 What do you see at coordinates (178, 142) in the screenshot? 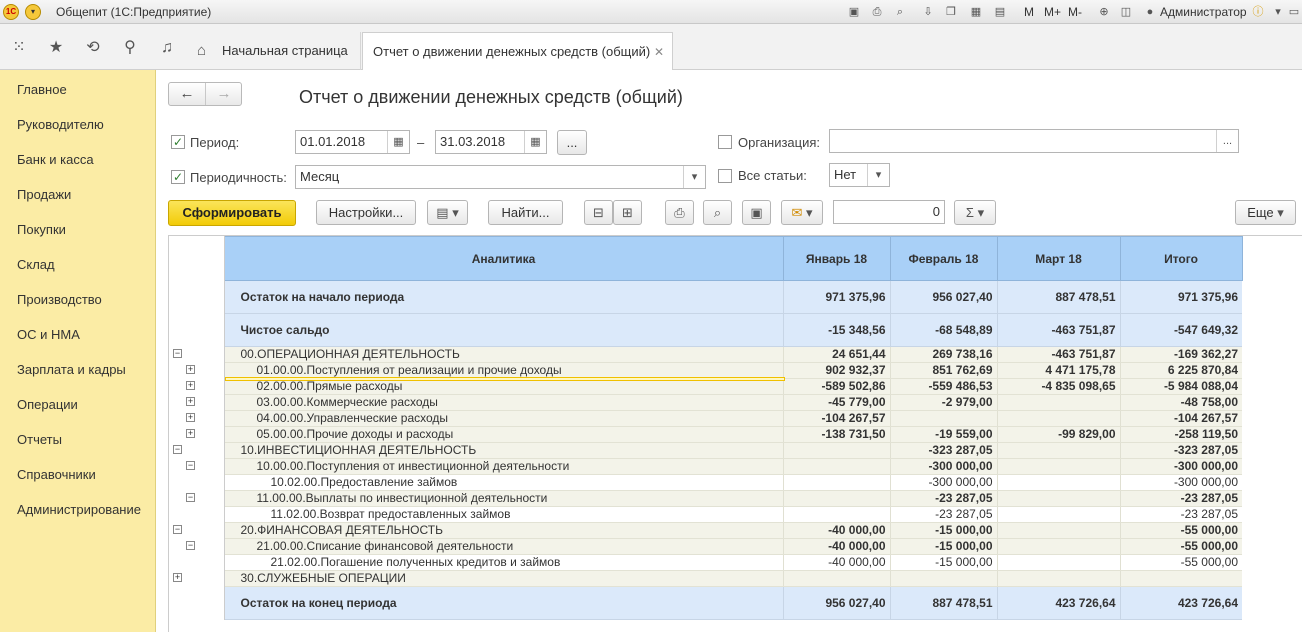
I see `period-checkbox: ✓` at bounding box center [178, 142].